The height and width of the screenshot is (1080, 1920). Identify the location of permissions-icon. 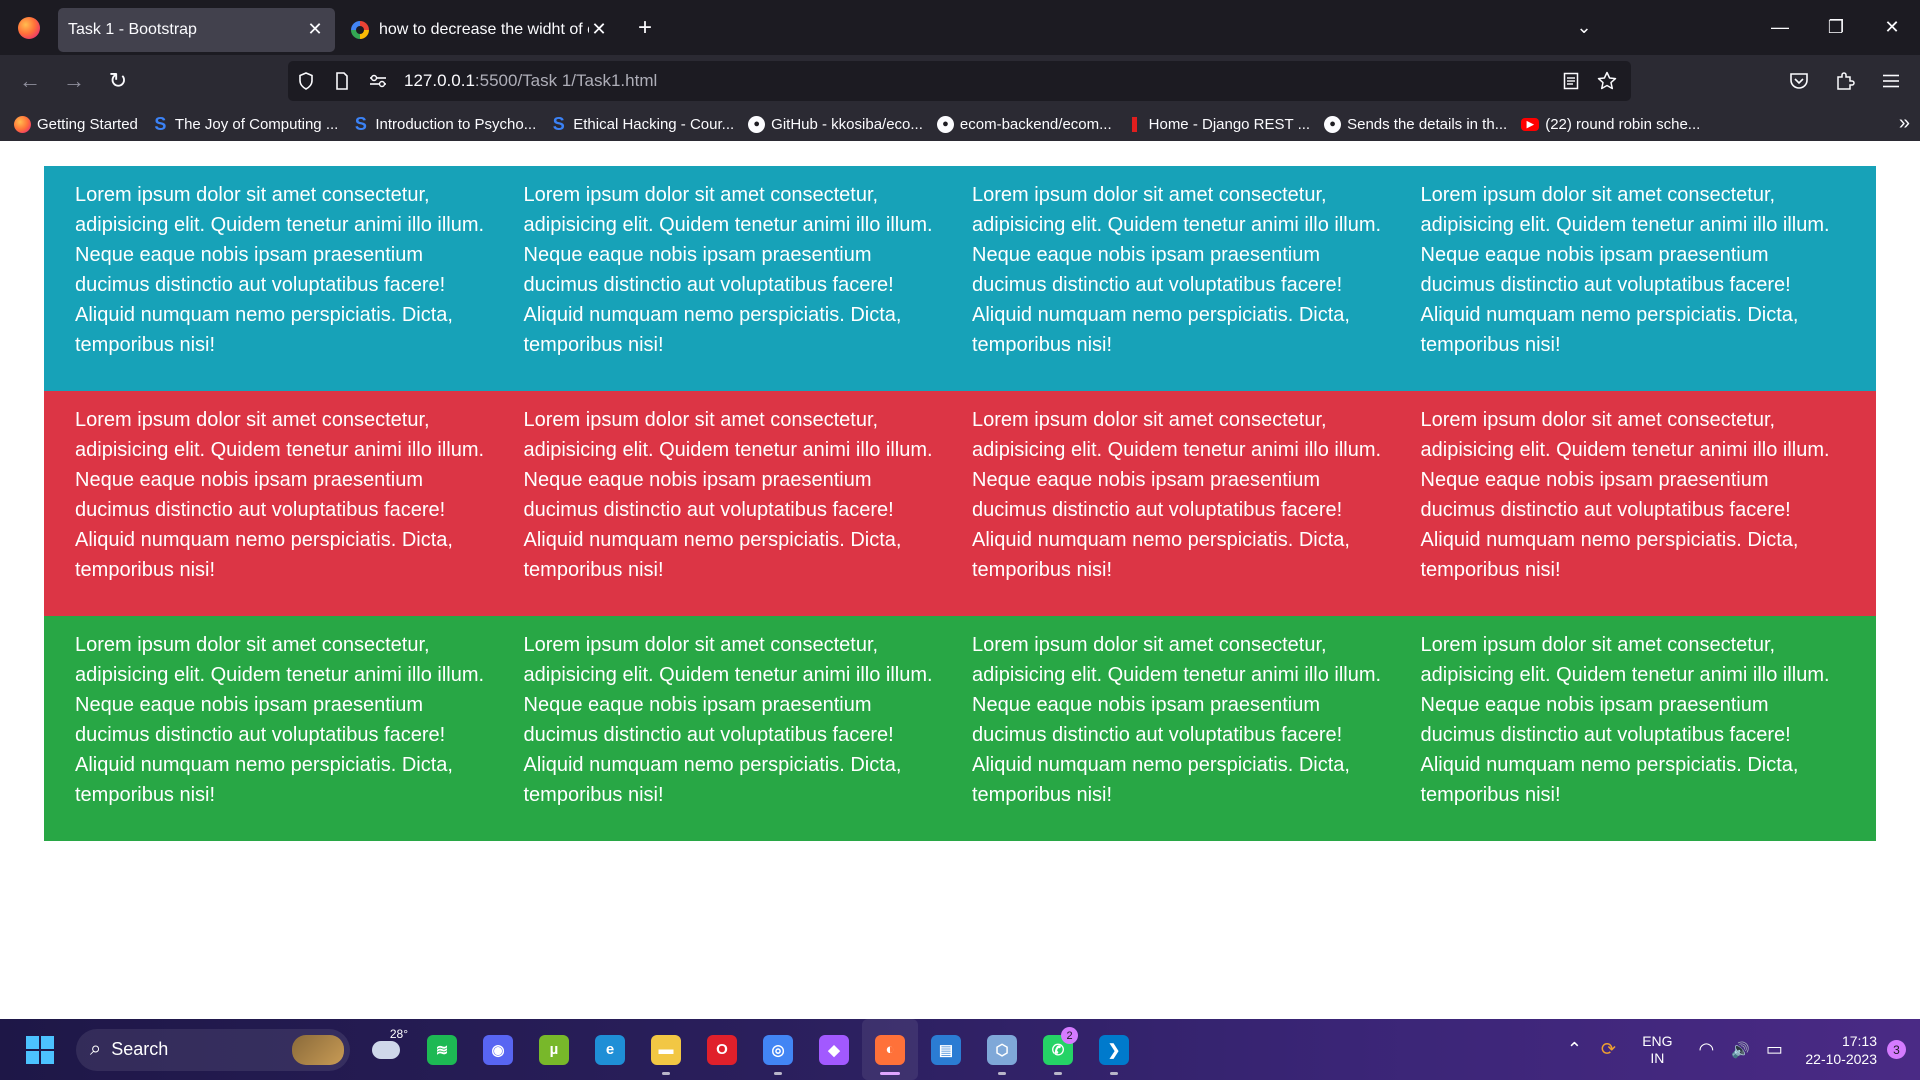
(378, 81).